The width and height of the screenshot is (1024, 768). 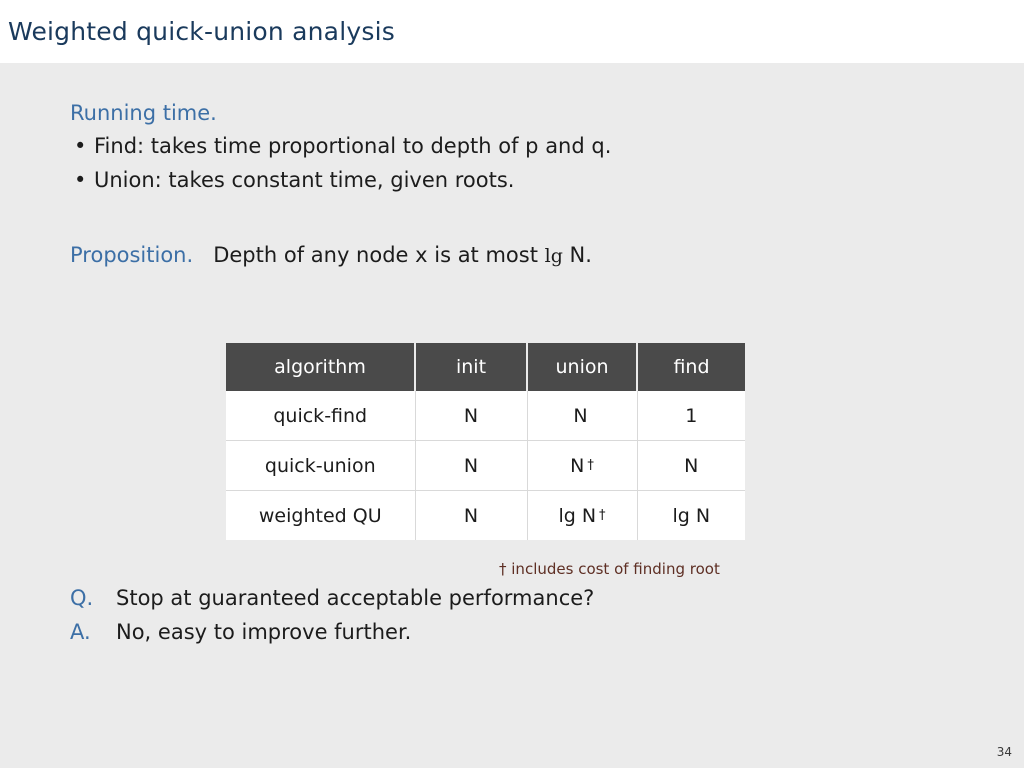 I want to click on cell-union: N, so click(x=582, y=416).